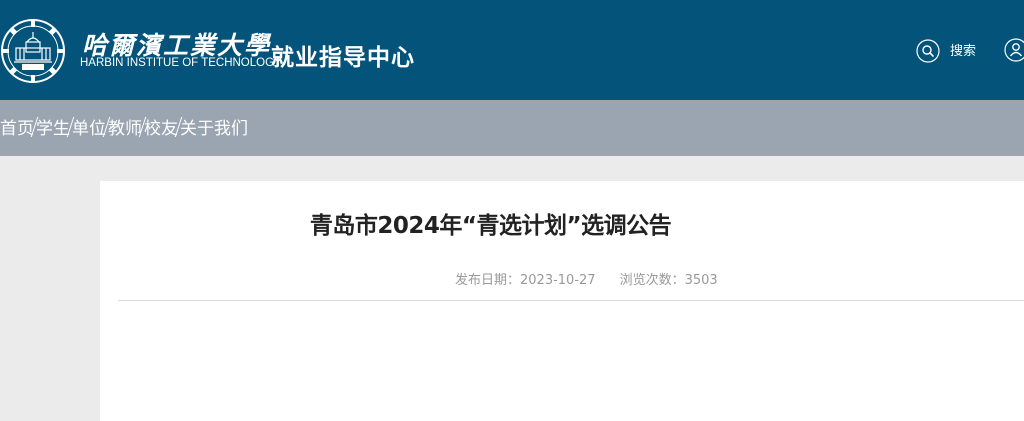 This screenshot has width=1024, height=421. I want to click on divider, so click(571, 300).